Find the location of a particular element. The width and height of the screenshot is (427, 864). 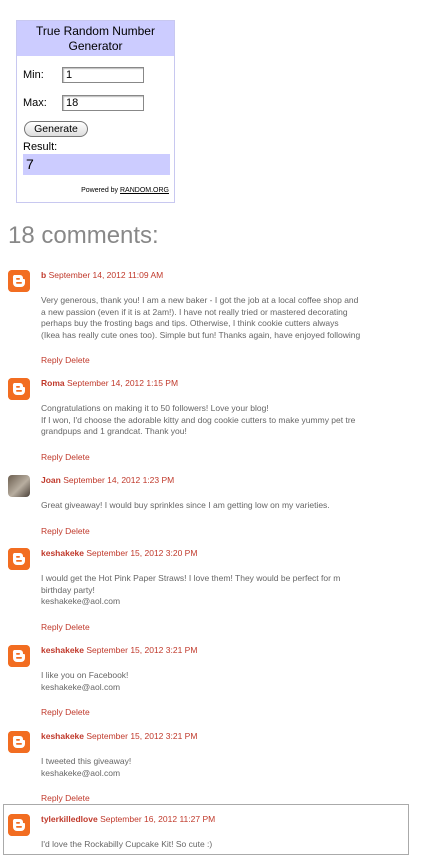

result-value: 7 is located at coordinates (96, 164).